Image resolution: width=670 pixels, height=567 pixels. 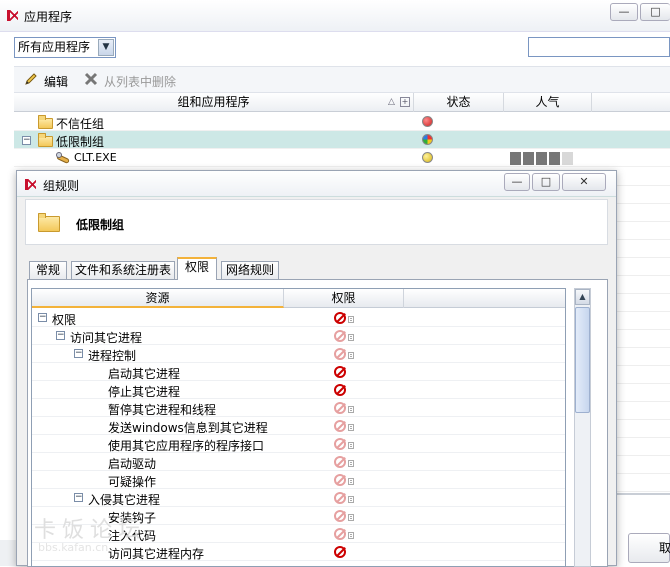 I want to click on watermark: 卡饭论坛, so click(x=90, y=530).